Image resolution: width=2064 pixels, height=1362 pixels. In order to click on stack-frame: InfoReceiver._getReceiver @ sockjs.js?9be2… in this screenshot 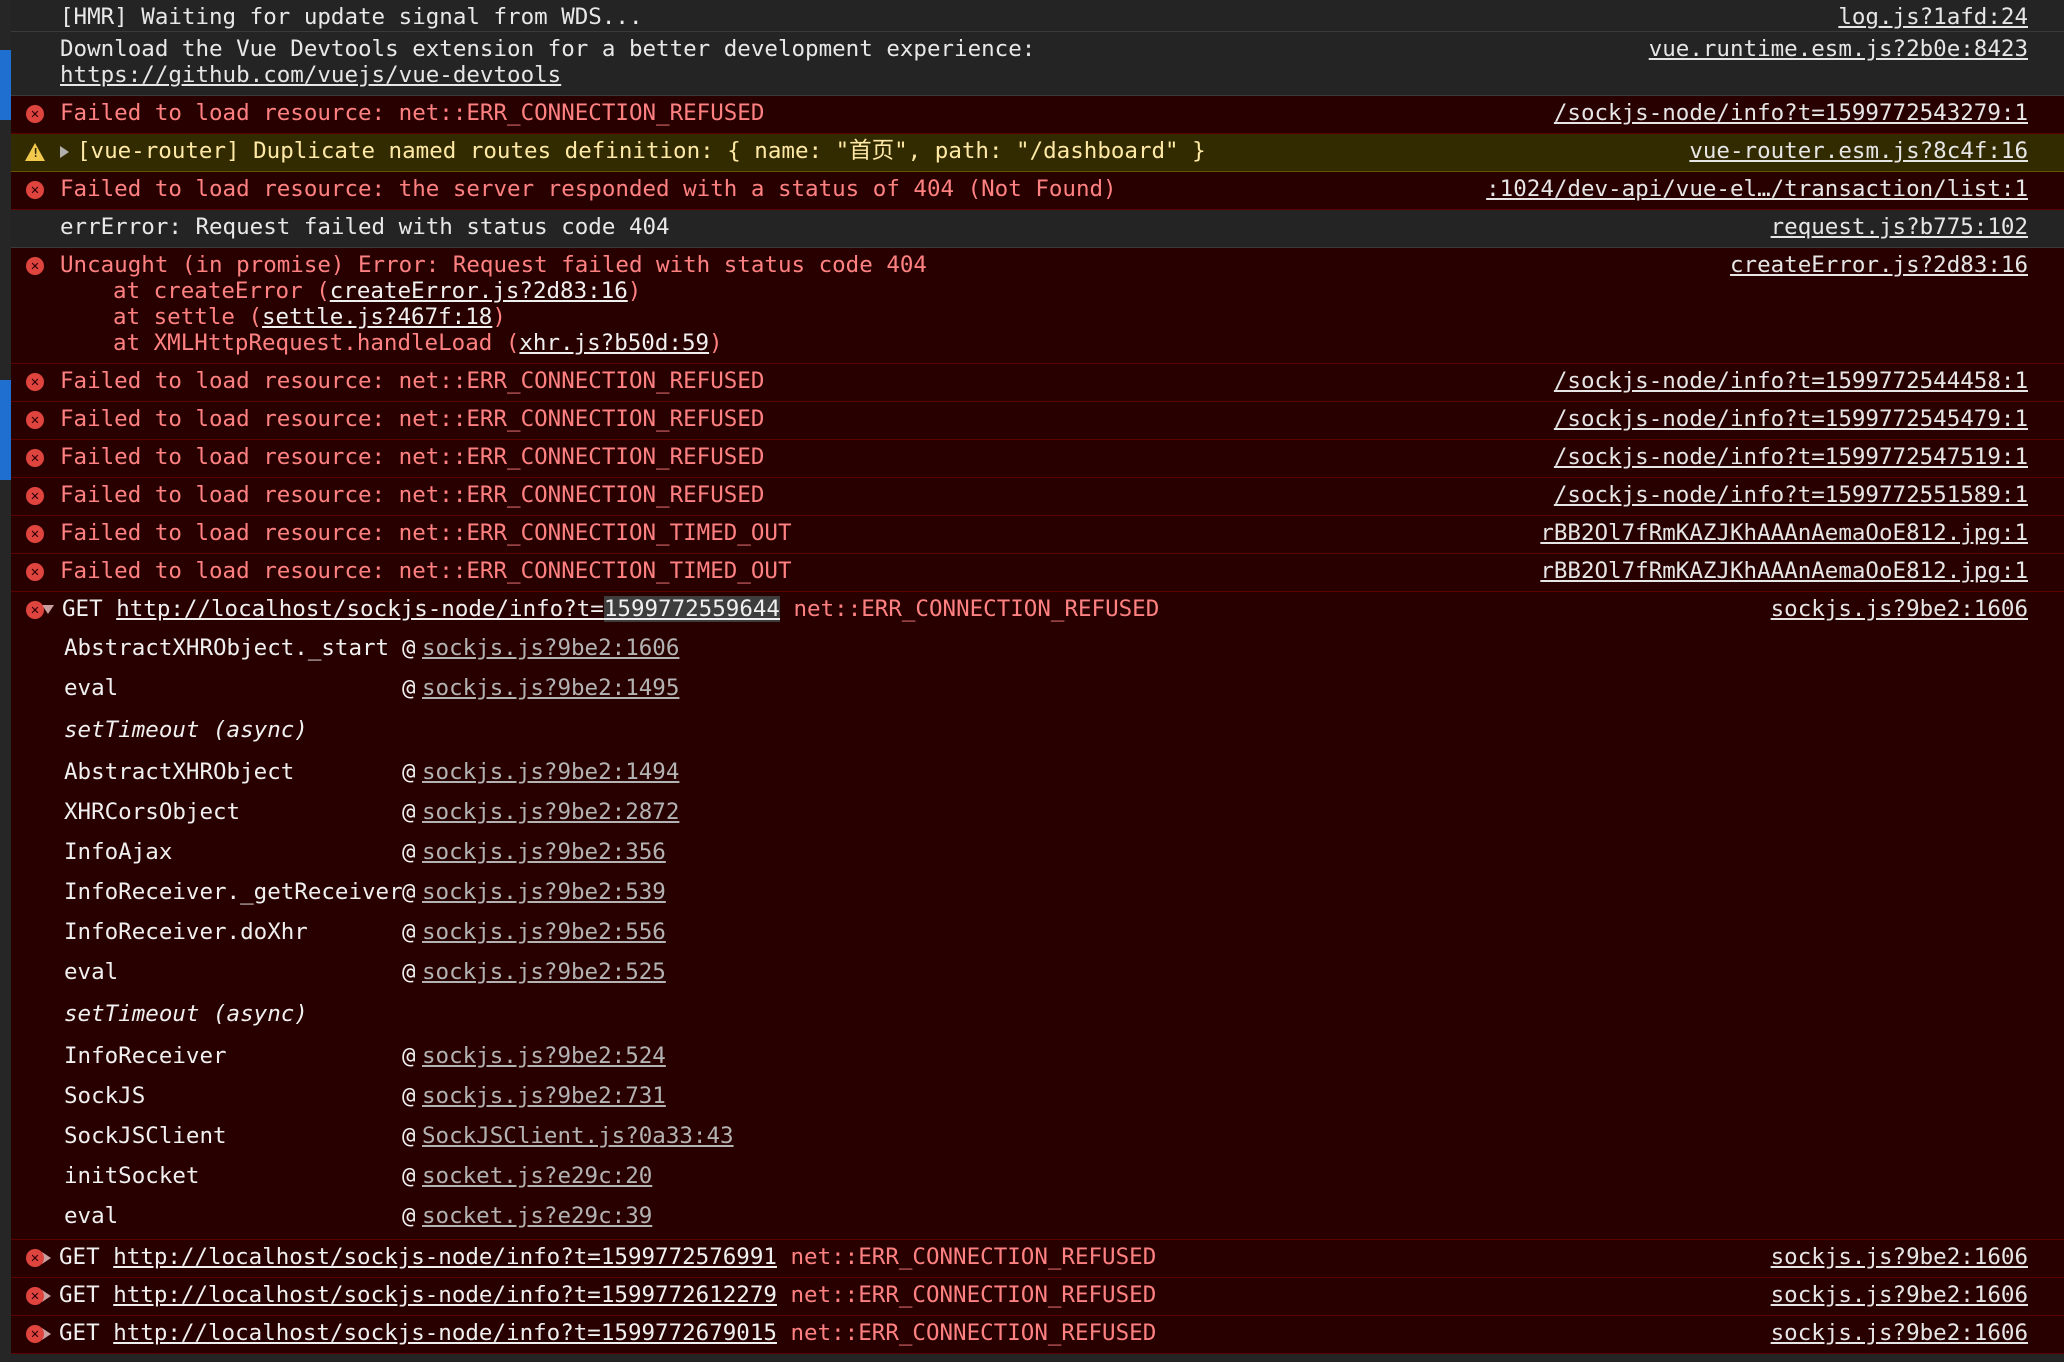, I will do `click(365, 892)`.